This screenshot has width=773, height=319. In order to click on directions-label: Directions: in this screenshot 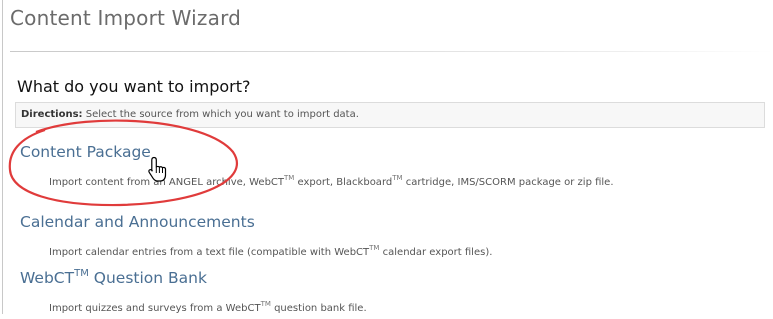, I will do `click(52, 114)`.